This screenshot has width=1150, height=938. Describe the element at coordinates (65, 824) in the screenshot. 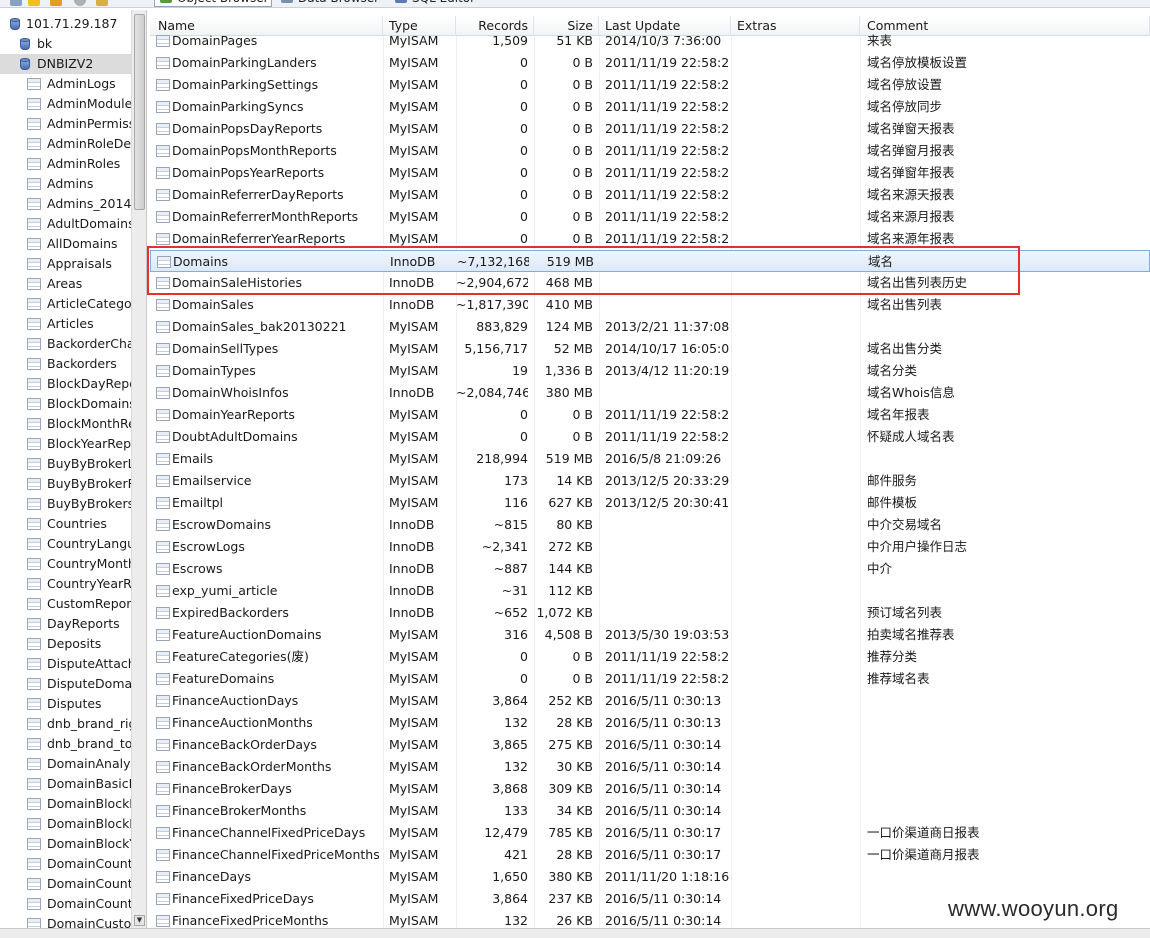

I see `tree-table-item: DomainBlockN` at that location.